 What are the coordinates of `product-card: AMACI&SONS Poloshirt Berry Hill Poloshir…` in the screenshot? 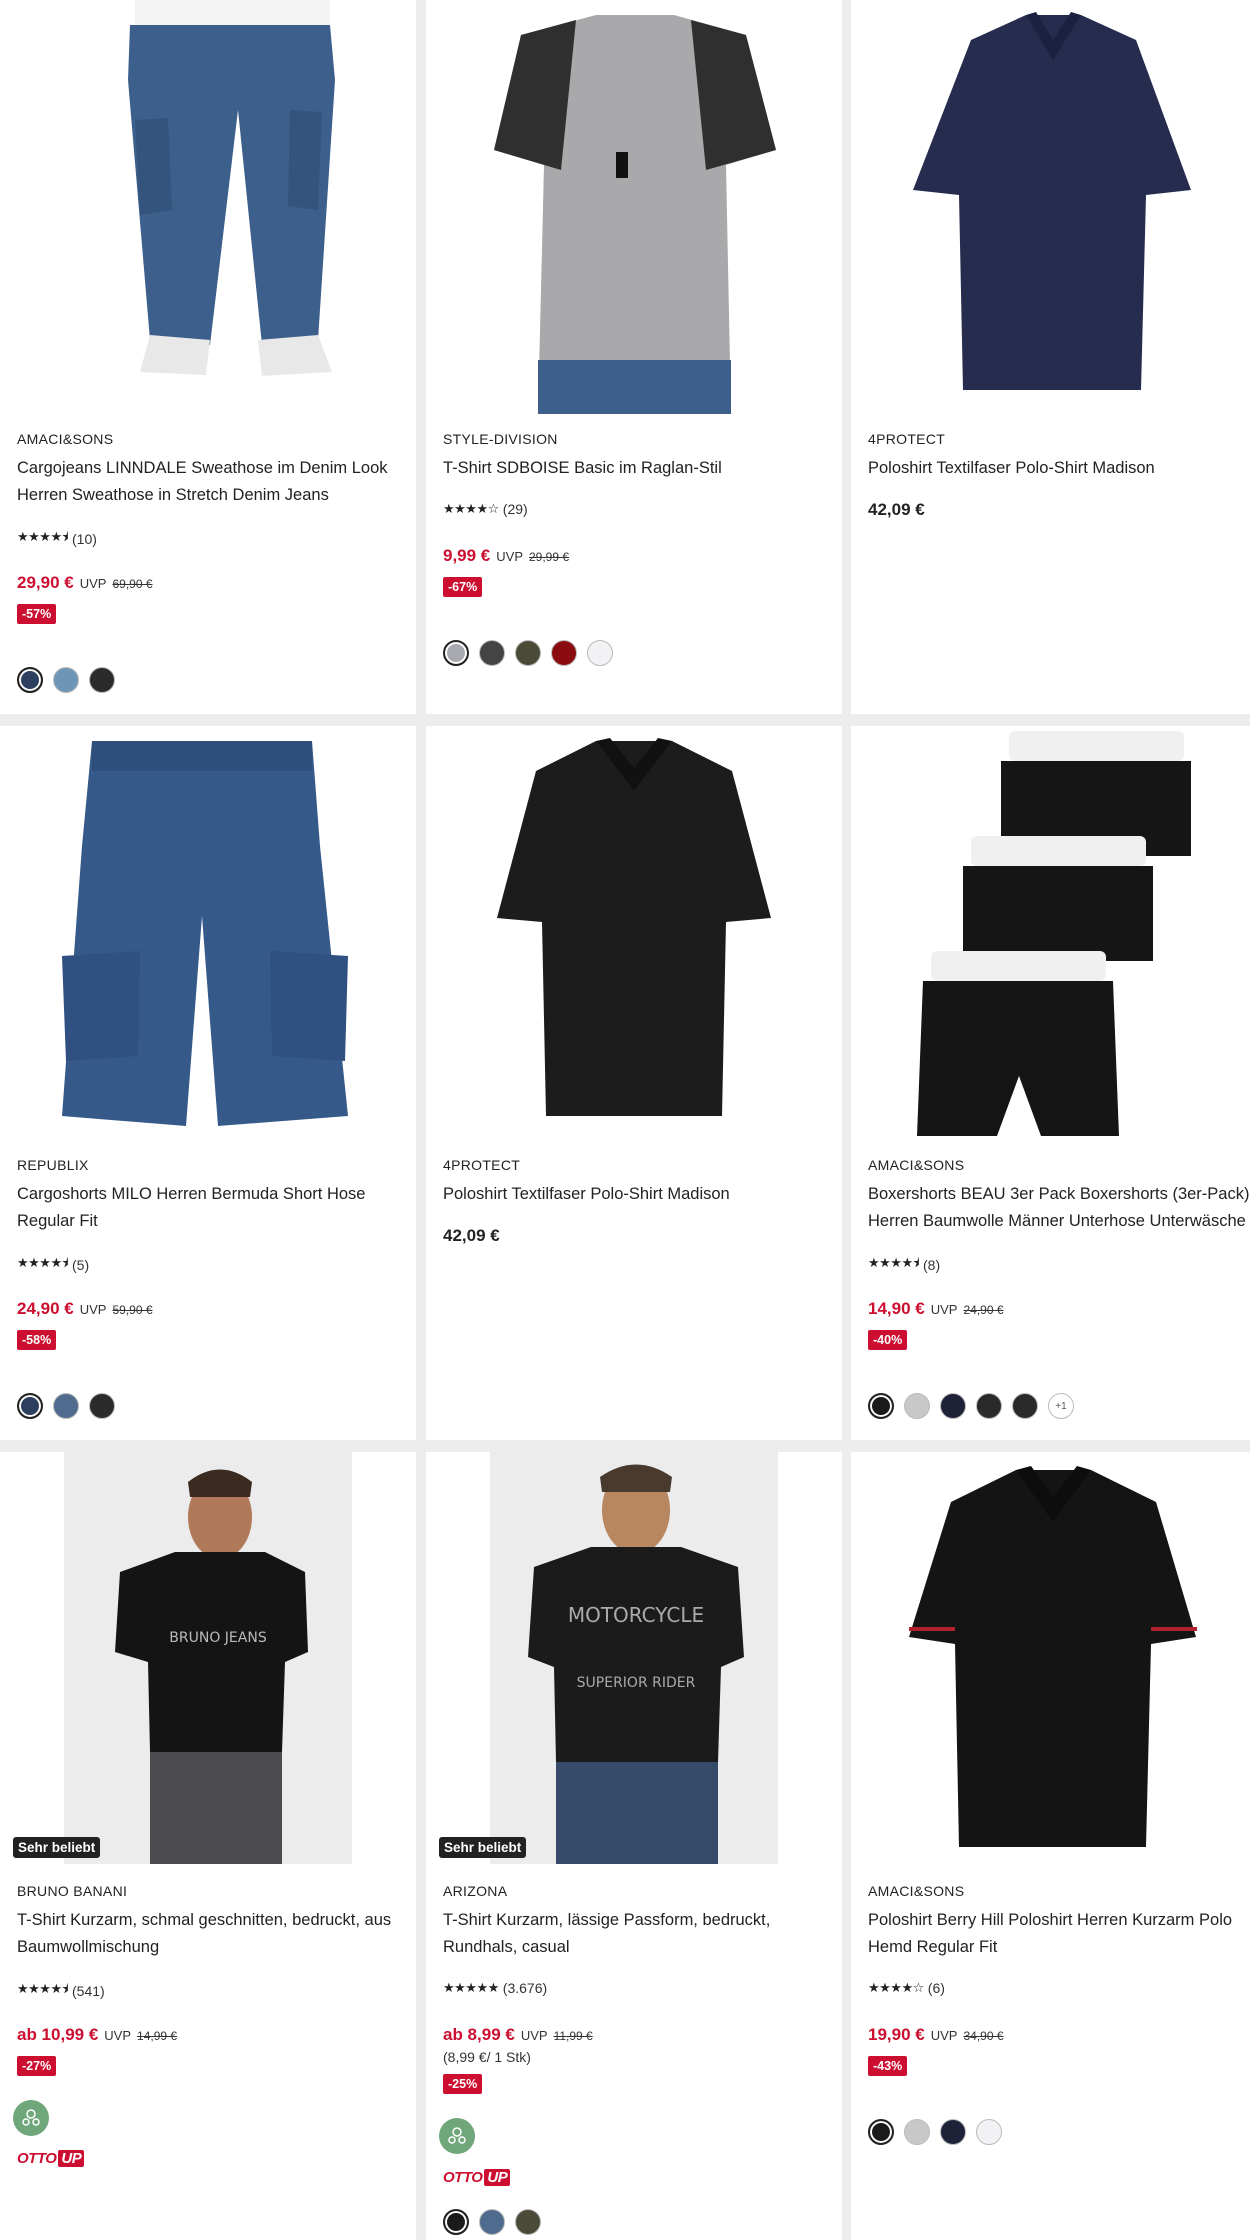 It's located at (1050, 1846).